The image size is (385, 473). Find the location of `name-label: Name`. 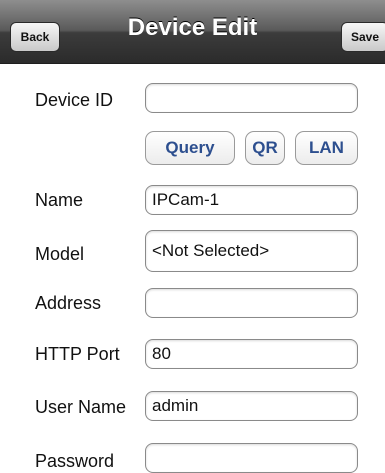

name-label: Name is located at coordinates (59, 200).